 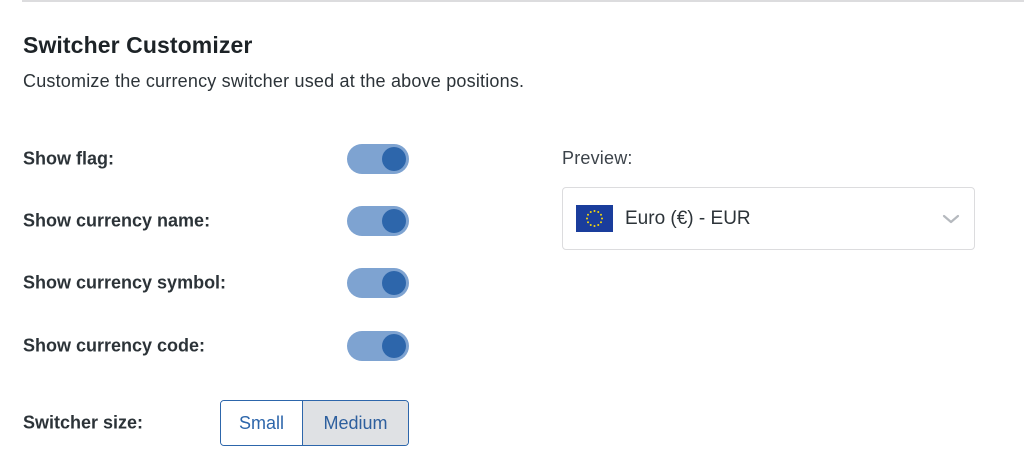 What do you see at coordinates (378, 221) in the screenshot?
I see `show-currency-name-toggle` at bounding box center [378, 221].